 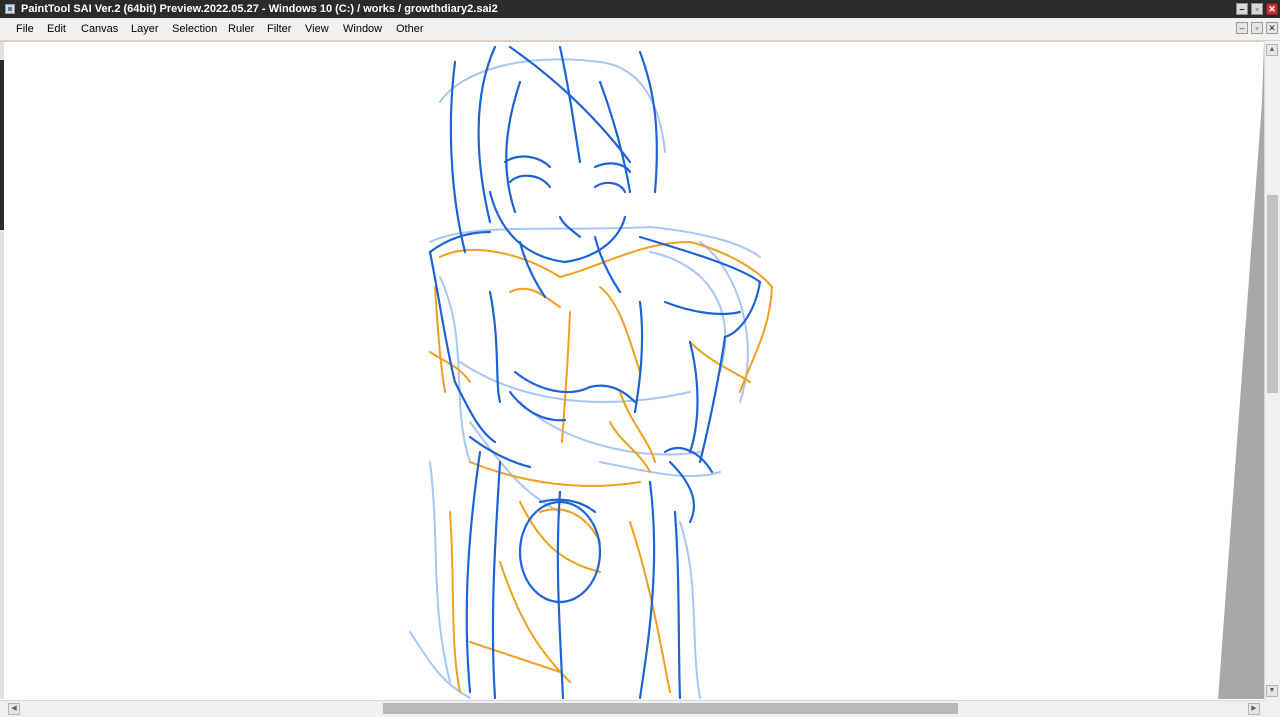 What do you see at coordinates (1272, 708) in the screenshot?
I see `scrollbar-corner` at bounding box center [1272, 708].